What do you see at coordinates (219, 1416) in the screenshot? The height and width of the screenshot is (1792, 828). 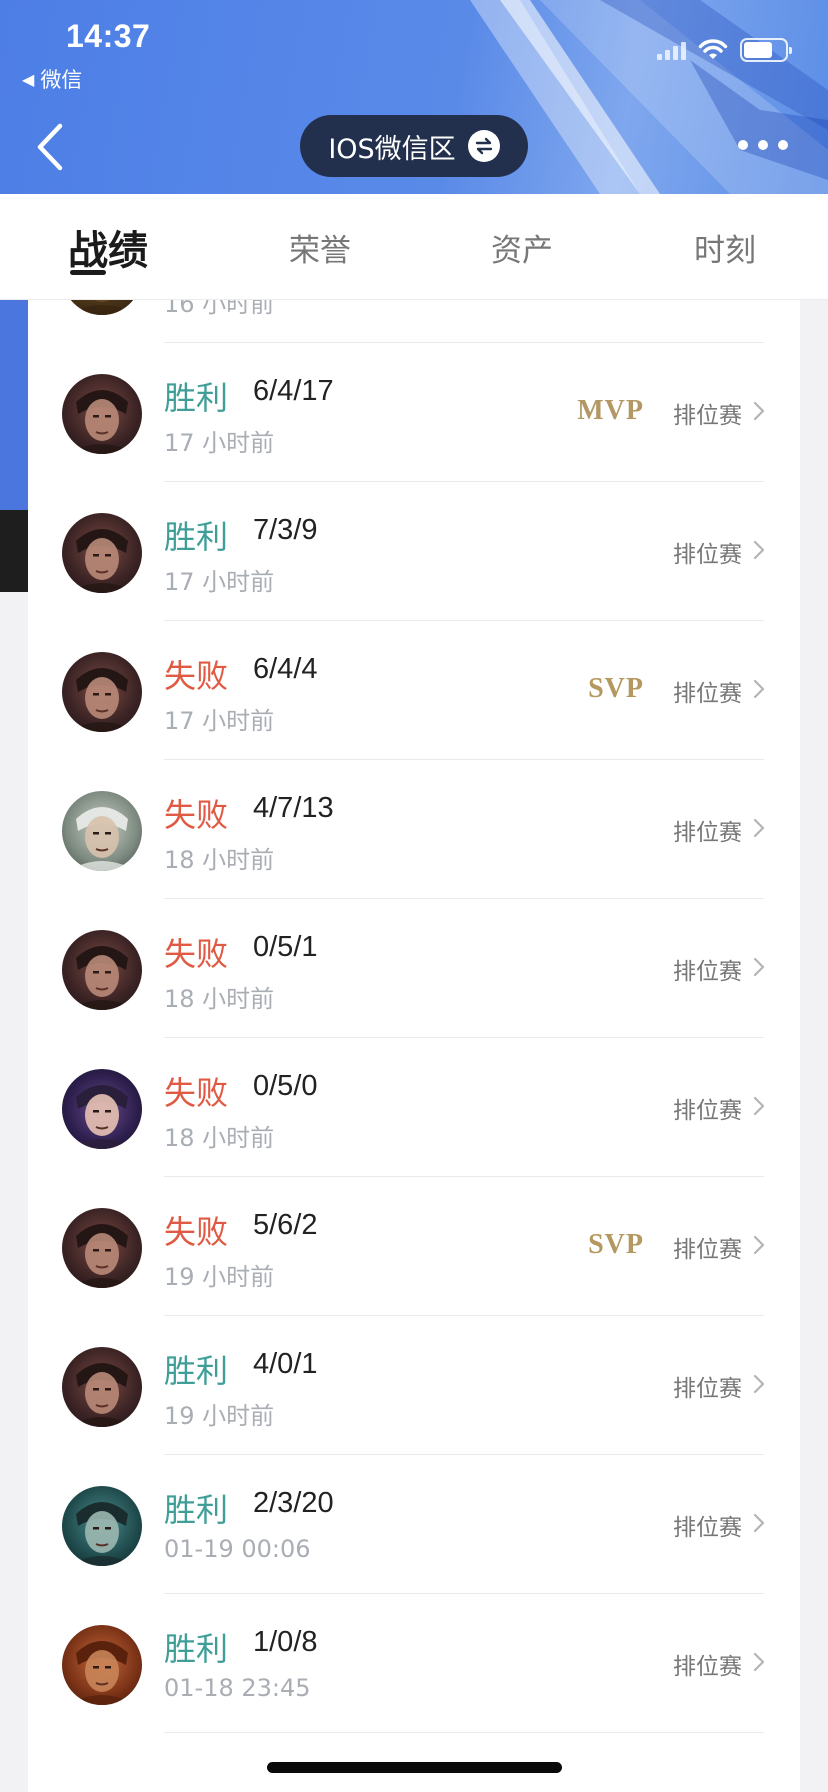 I see `match-time: 19 小时前` at bounding box center [219, 1416].